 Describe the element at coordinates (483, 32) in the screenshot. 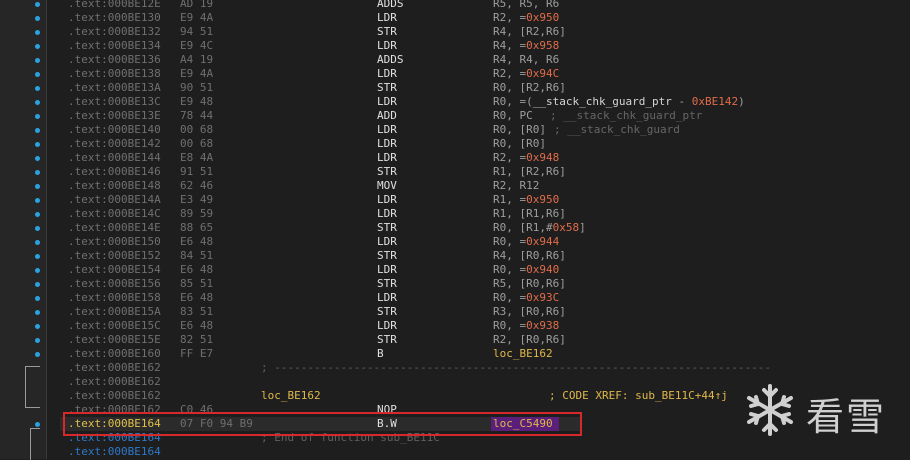

I see `code-line: .text:000BE132 94 51 STR R4, [R2,R6]` at that location.